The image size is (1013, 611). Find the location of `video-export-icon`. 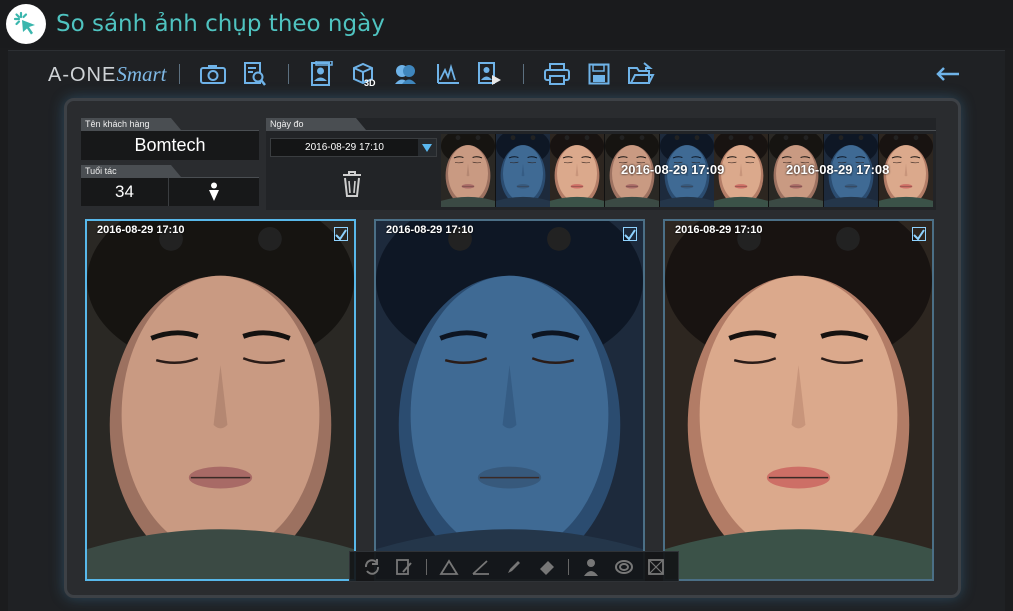

video-export-icon is located at coordinates (490, 74).